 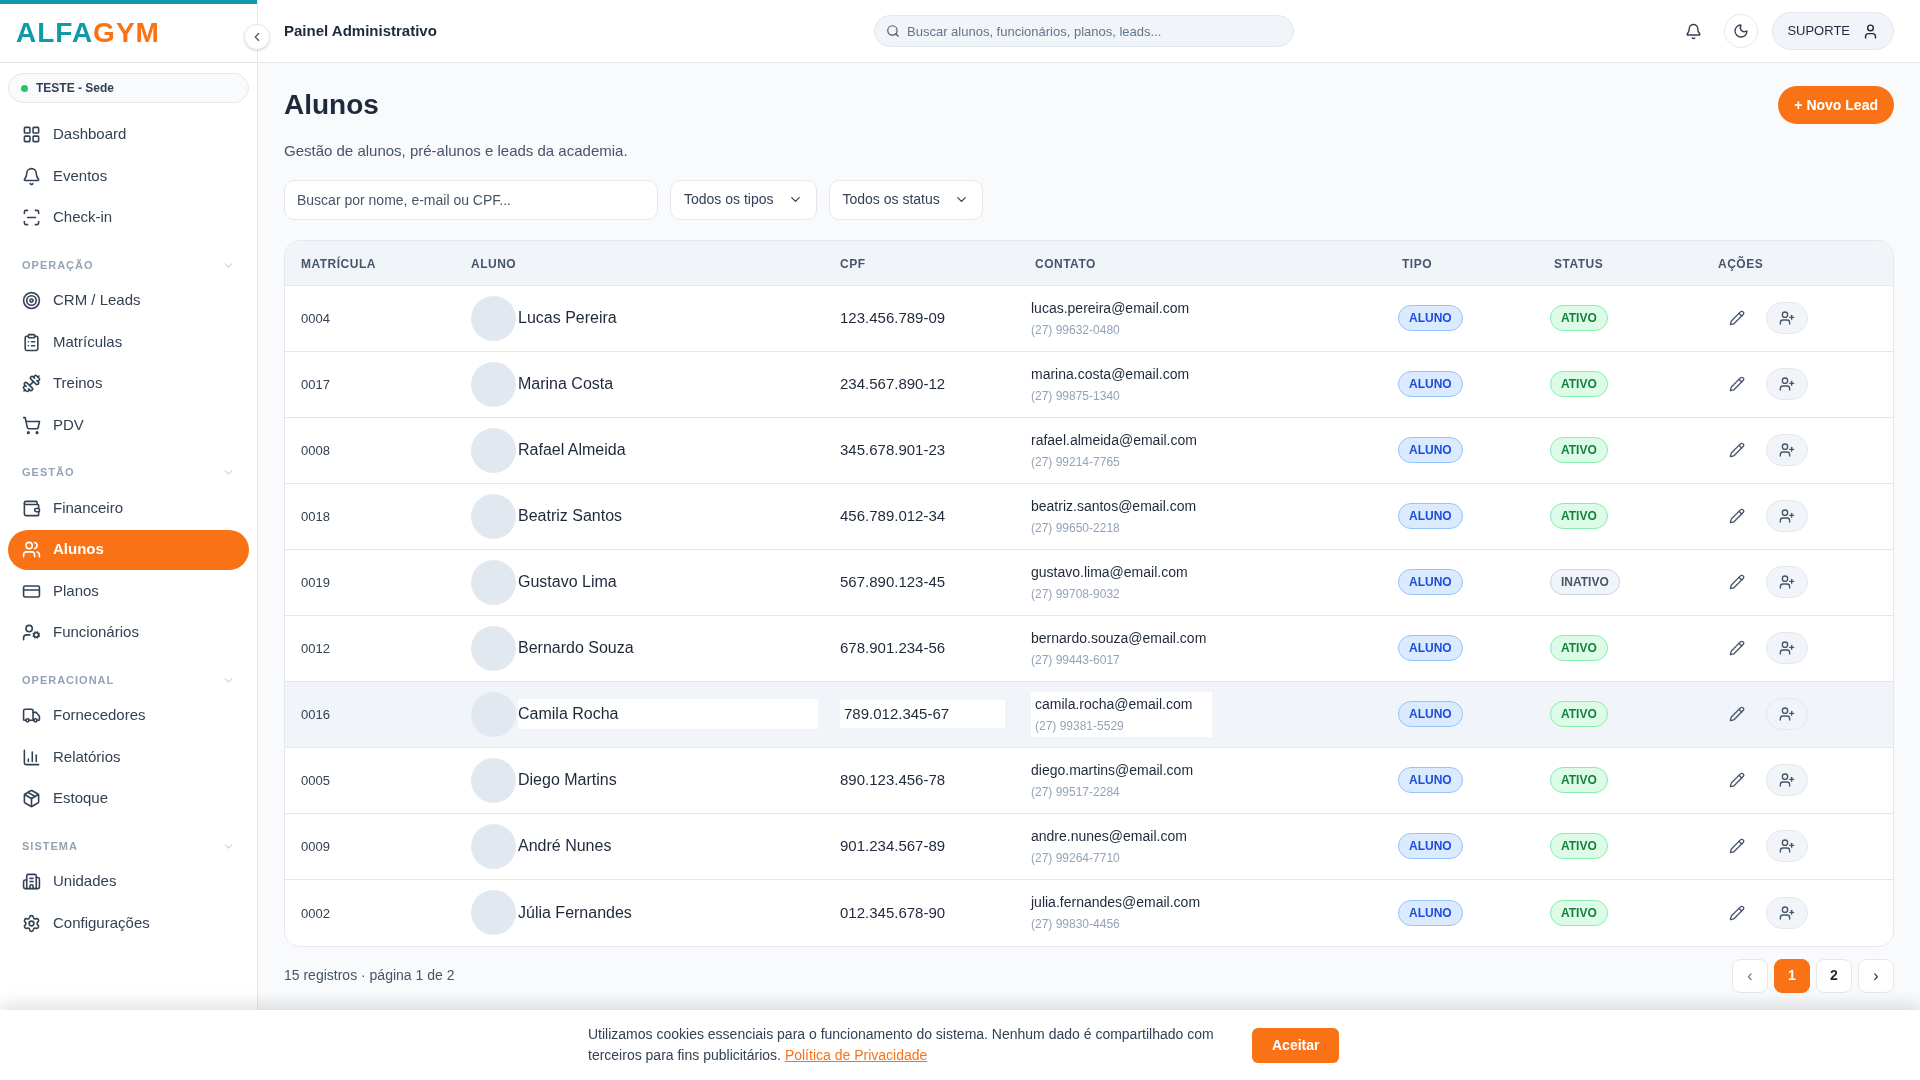 I want to click on table-cell-text: 678.901.234-56, so click(x=893, y=648).